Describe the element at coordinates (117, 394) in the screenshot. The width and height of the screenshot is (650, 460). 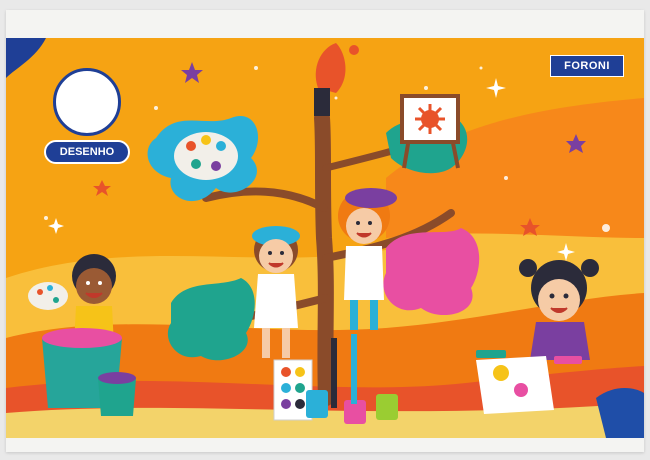
I see `paint-bucket-icon` at that location.